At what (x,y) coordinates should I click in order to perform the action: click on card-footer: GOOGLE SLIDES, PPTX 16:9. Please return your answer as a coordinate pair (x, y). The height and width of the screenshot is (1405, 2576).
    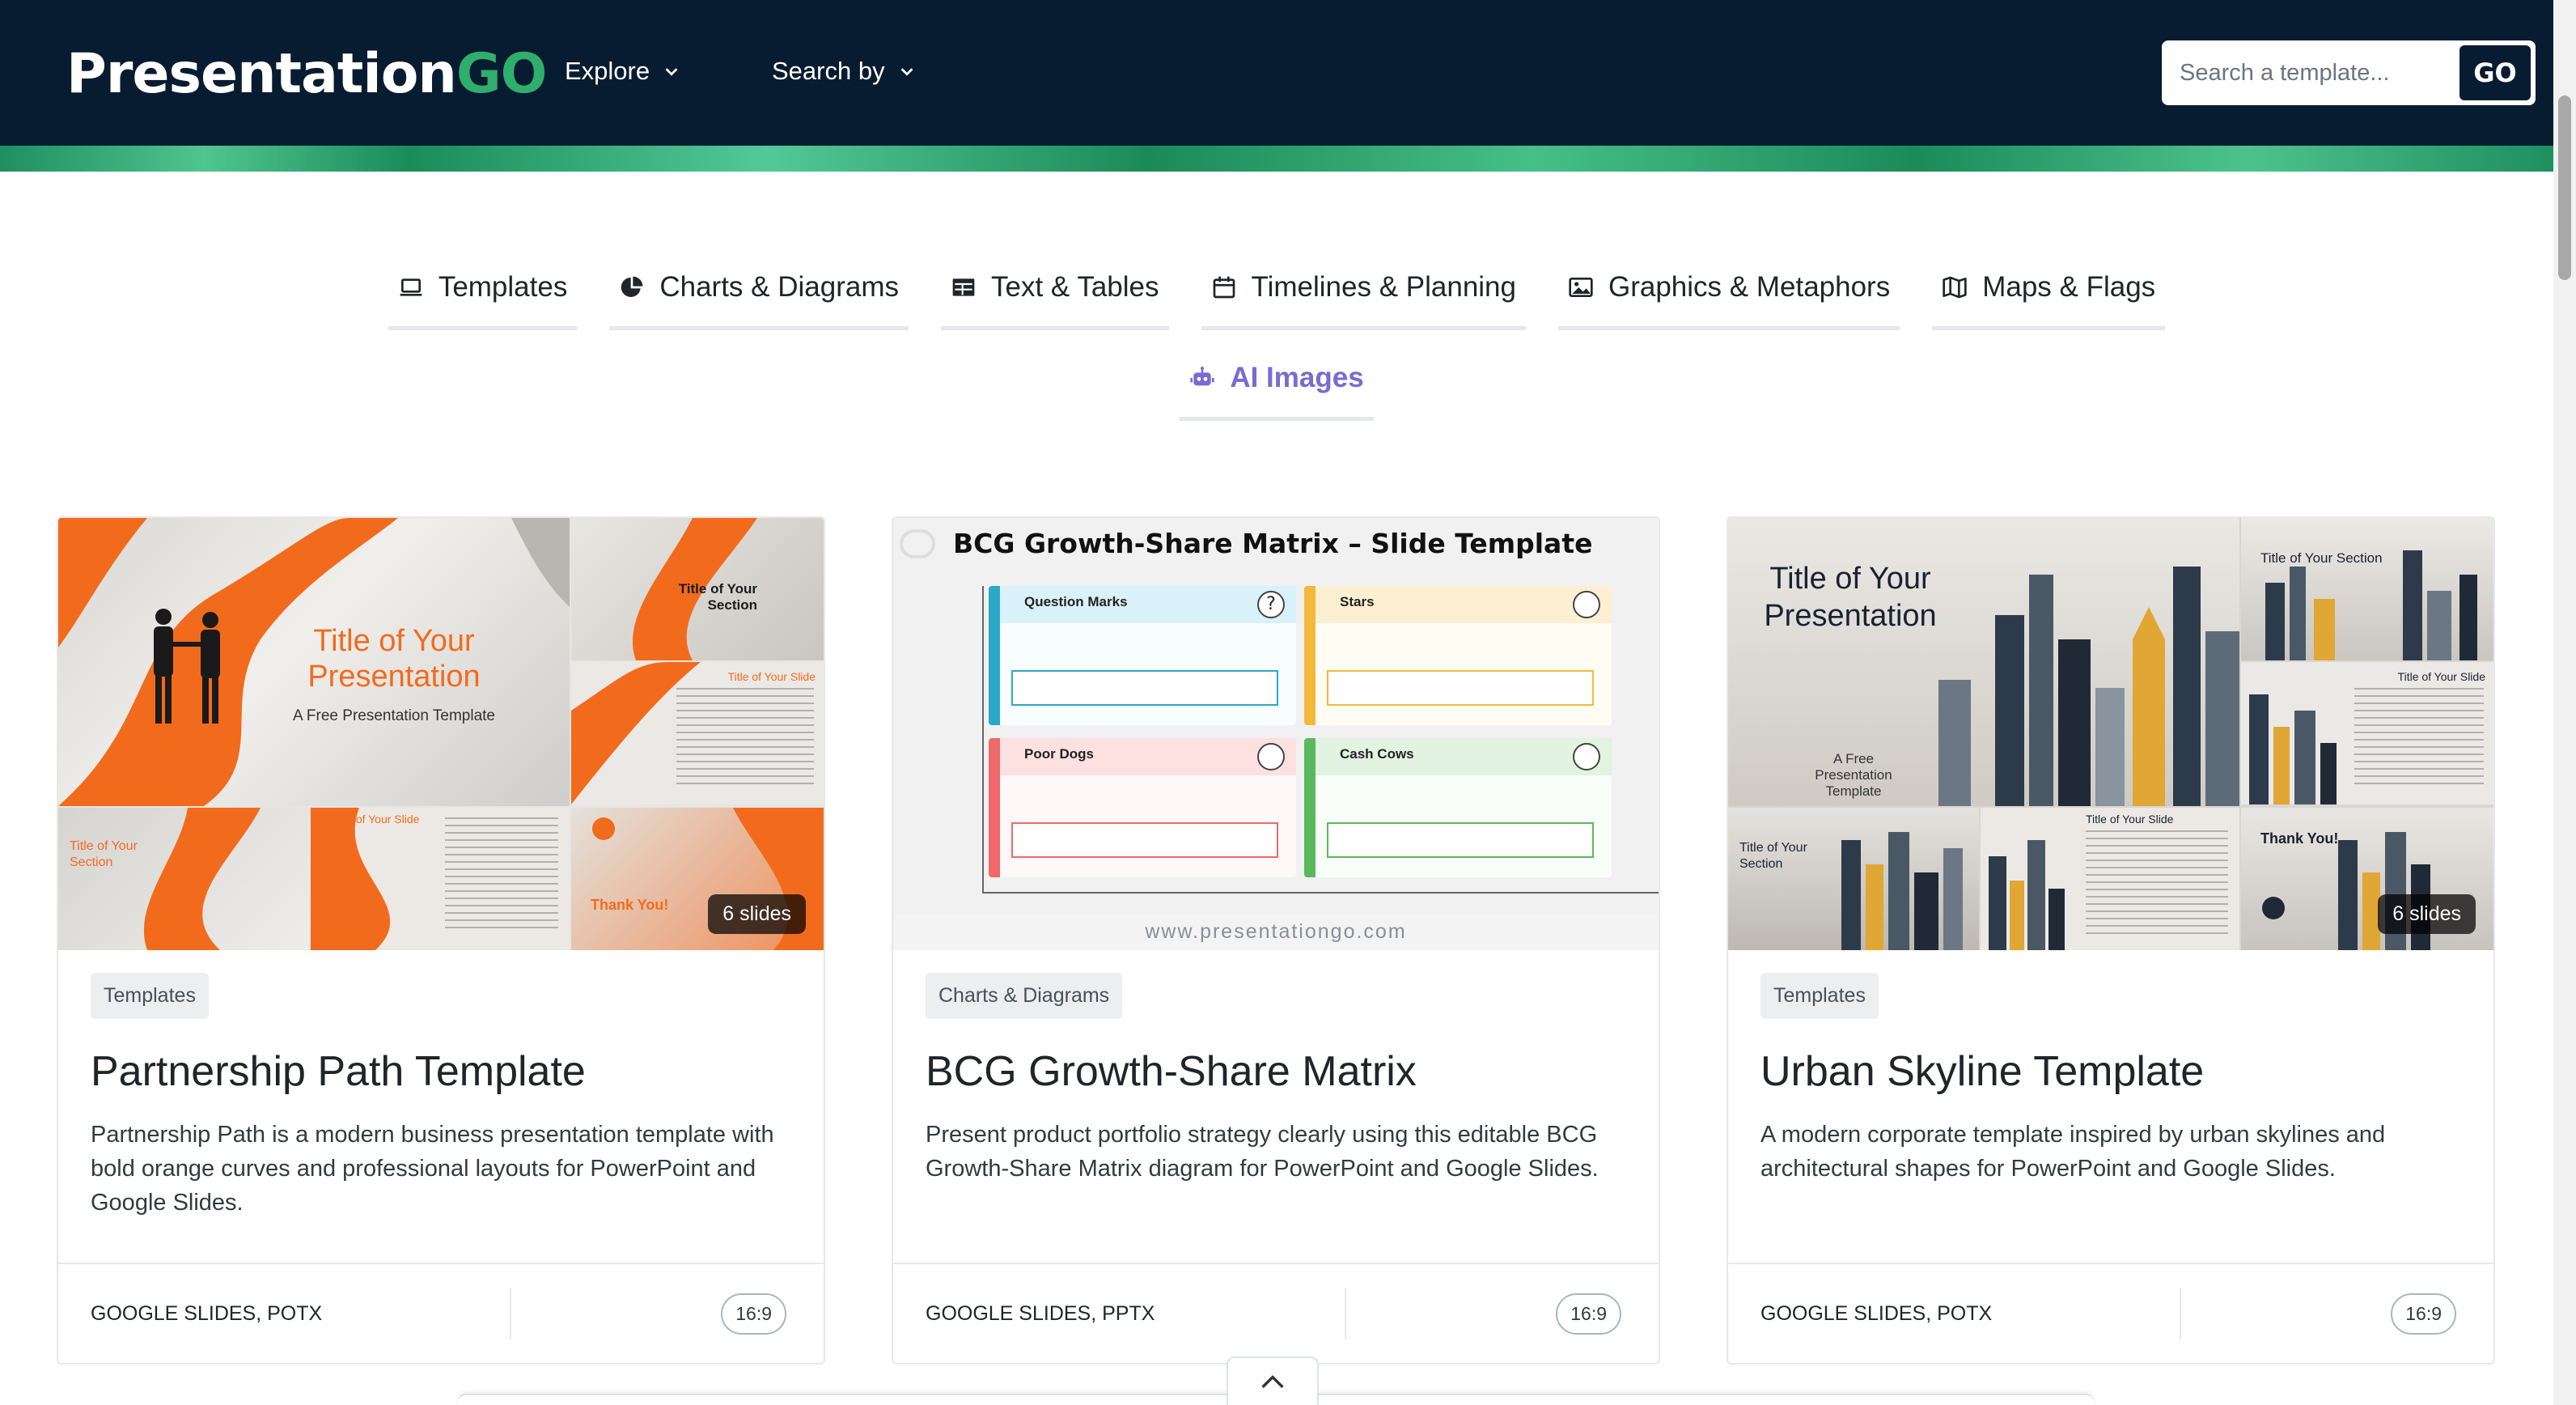
    Looking at the image, I should click on (1276, 1313).